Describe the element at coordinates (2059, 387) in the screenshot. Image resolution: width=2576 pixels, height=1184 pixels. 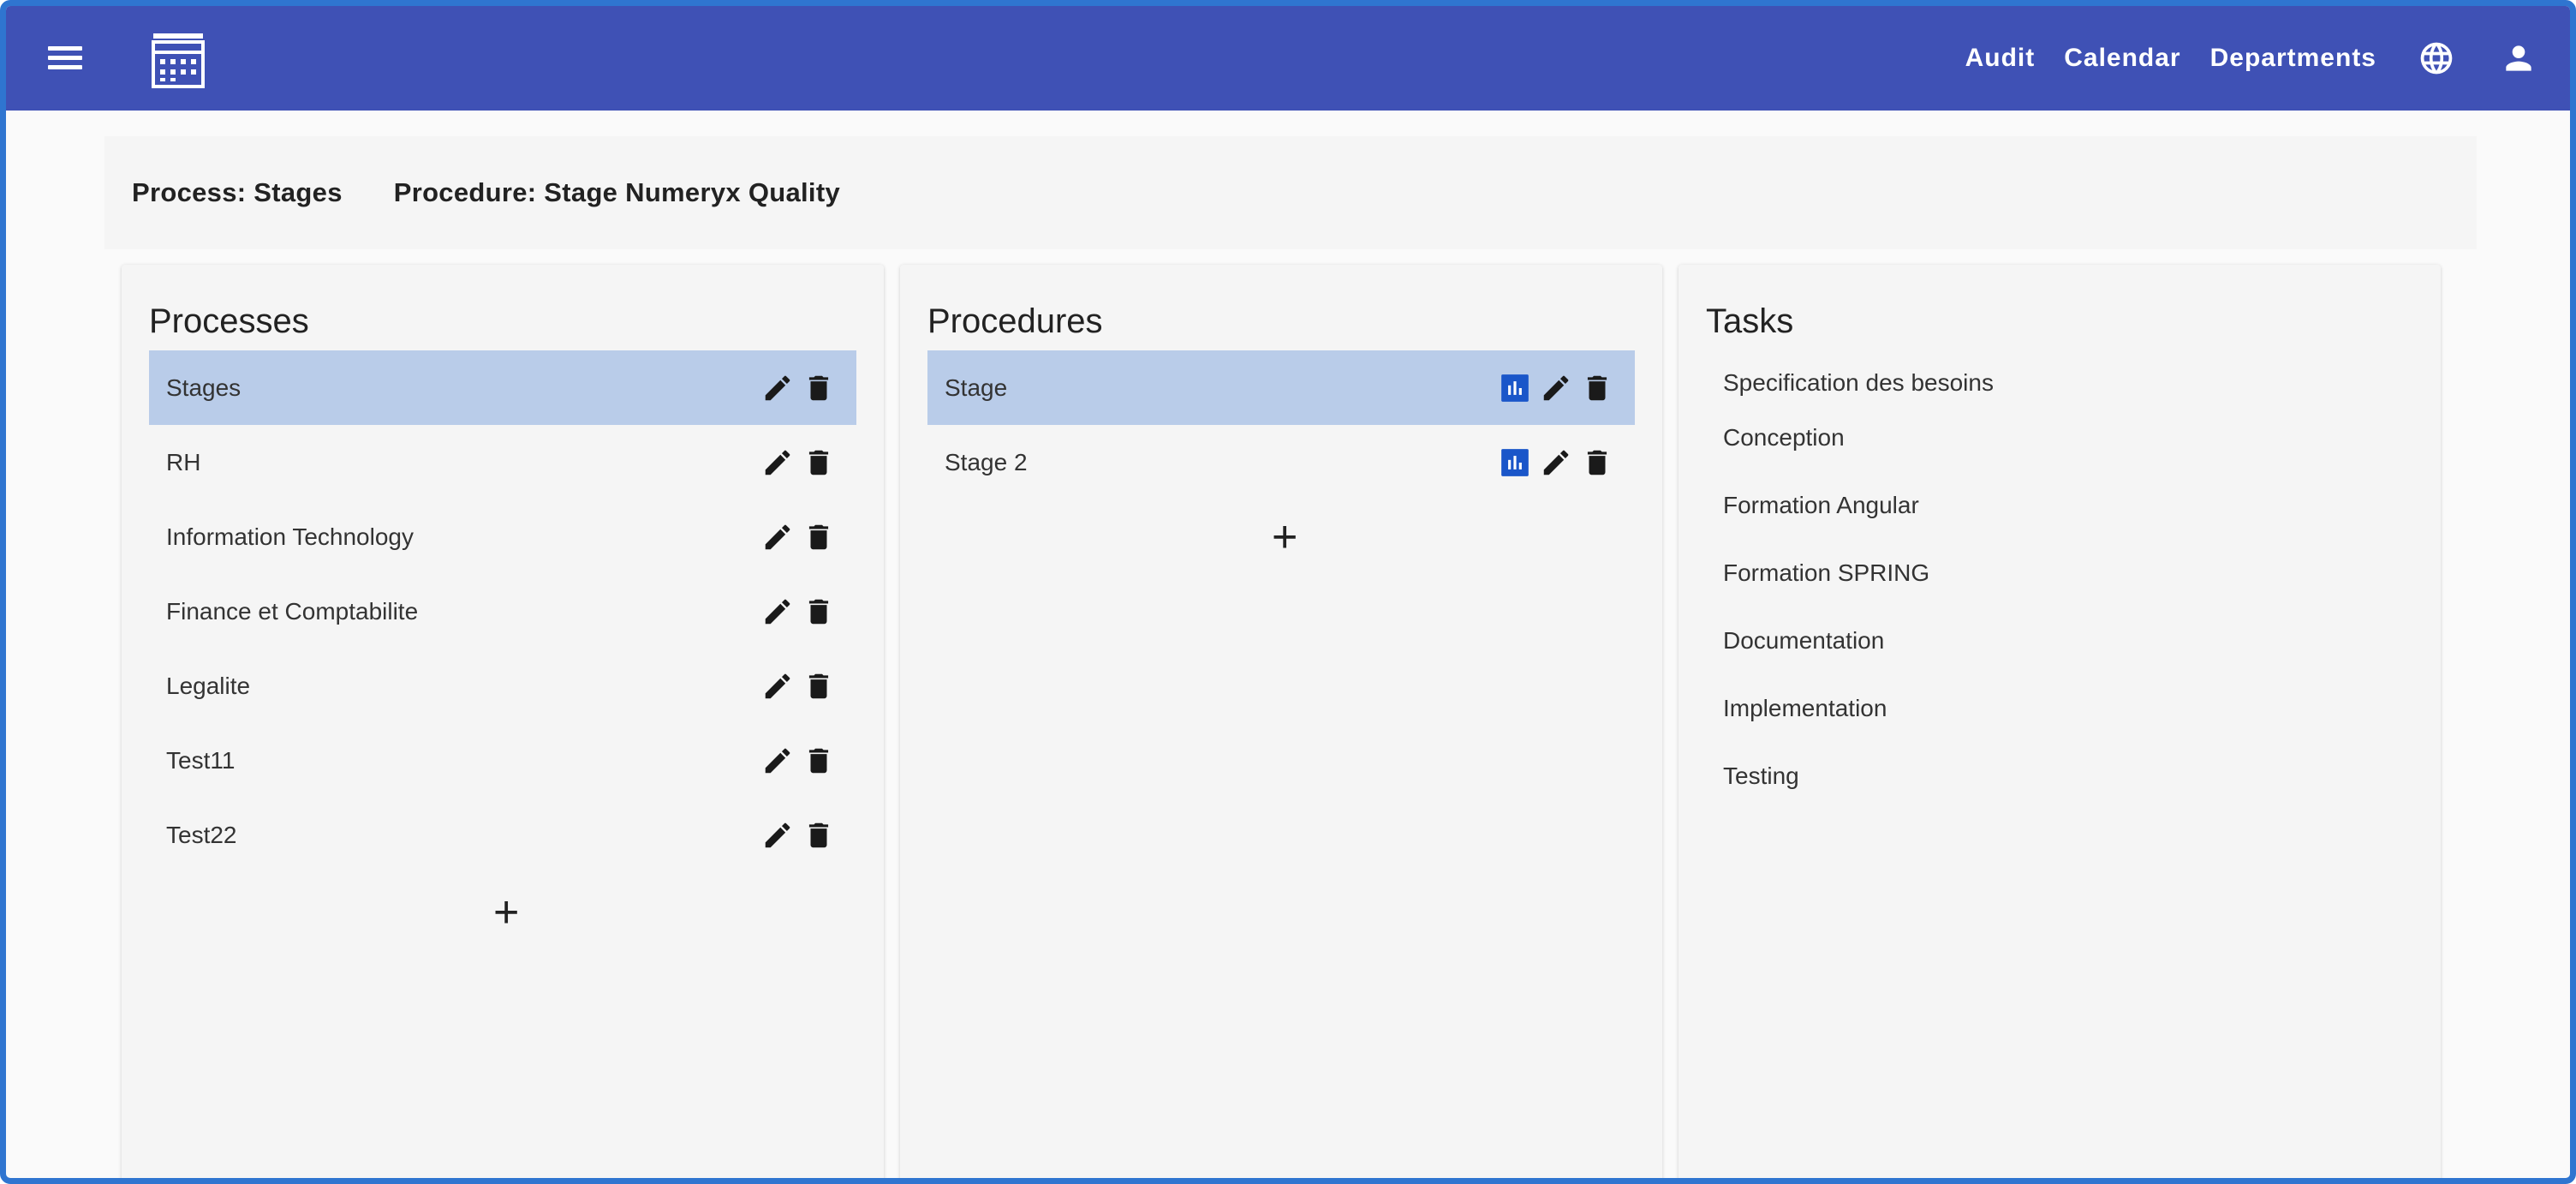
I see `task-item: Specification des besoins` at that location.